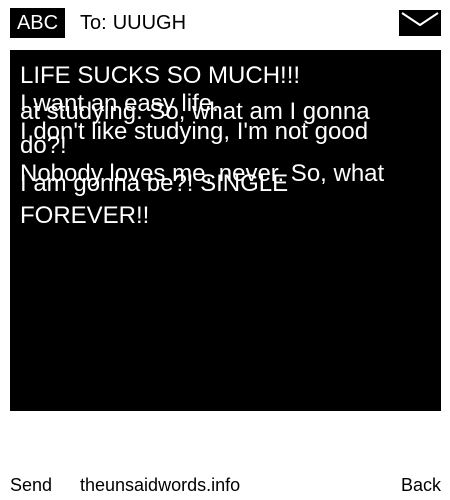 The image size is (450, 500). Describe the element at coordinates (160, 75) in the screenshot. I see `message-line: LIFE SUCKS SO MUCH!!!` at that location.